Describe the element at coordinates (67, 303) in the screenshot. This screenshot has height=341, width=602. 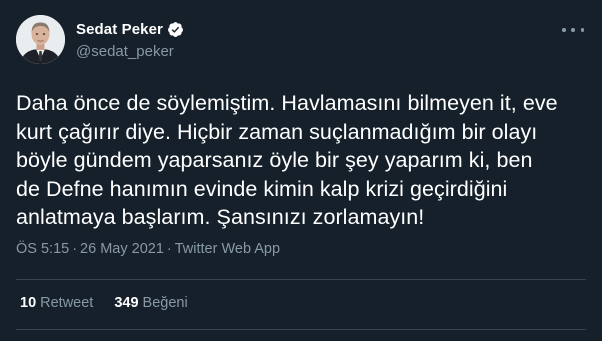
I see `retweets-label: Retweet` at that location.